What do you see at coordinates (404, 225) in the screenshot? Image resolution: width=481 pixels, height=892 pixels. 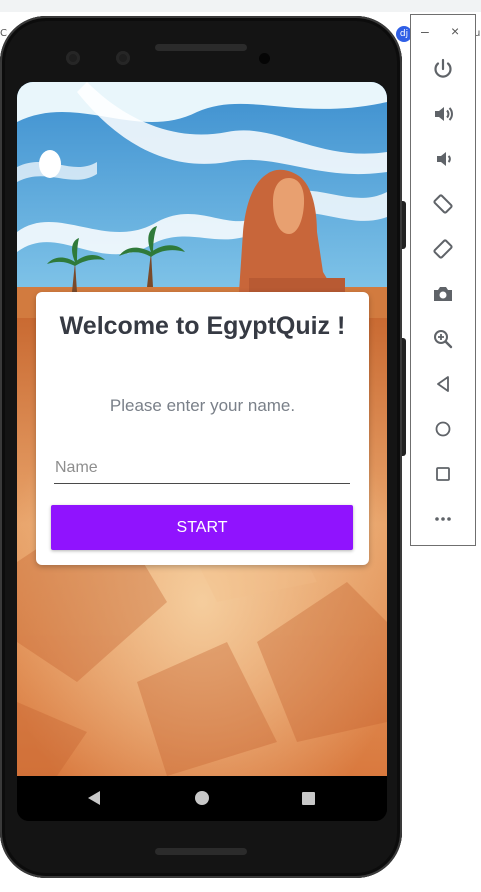 I see `power-side-button` at bounding box center [404, 225].